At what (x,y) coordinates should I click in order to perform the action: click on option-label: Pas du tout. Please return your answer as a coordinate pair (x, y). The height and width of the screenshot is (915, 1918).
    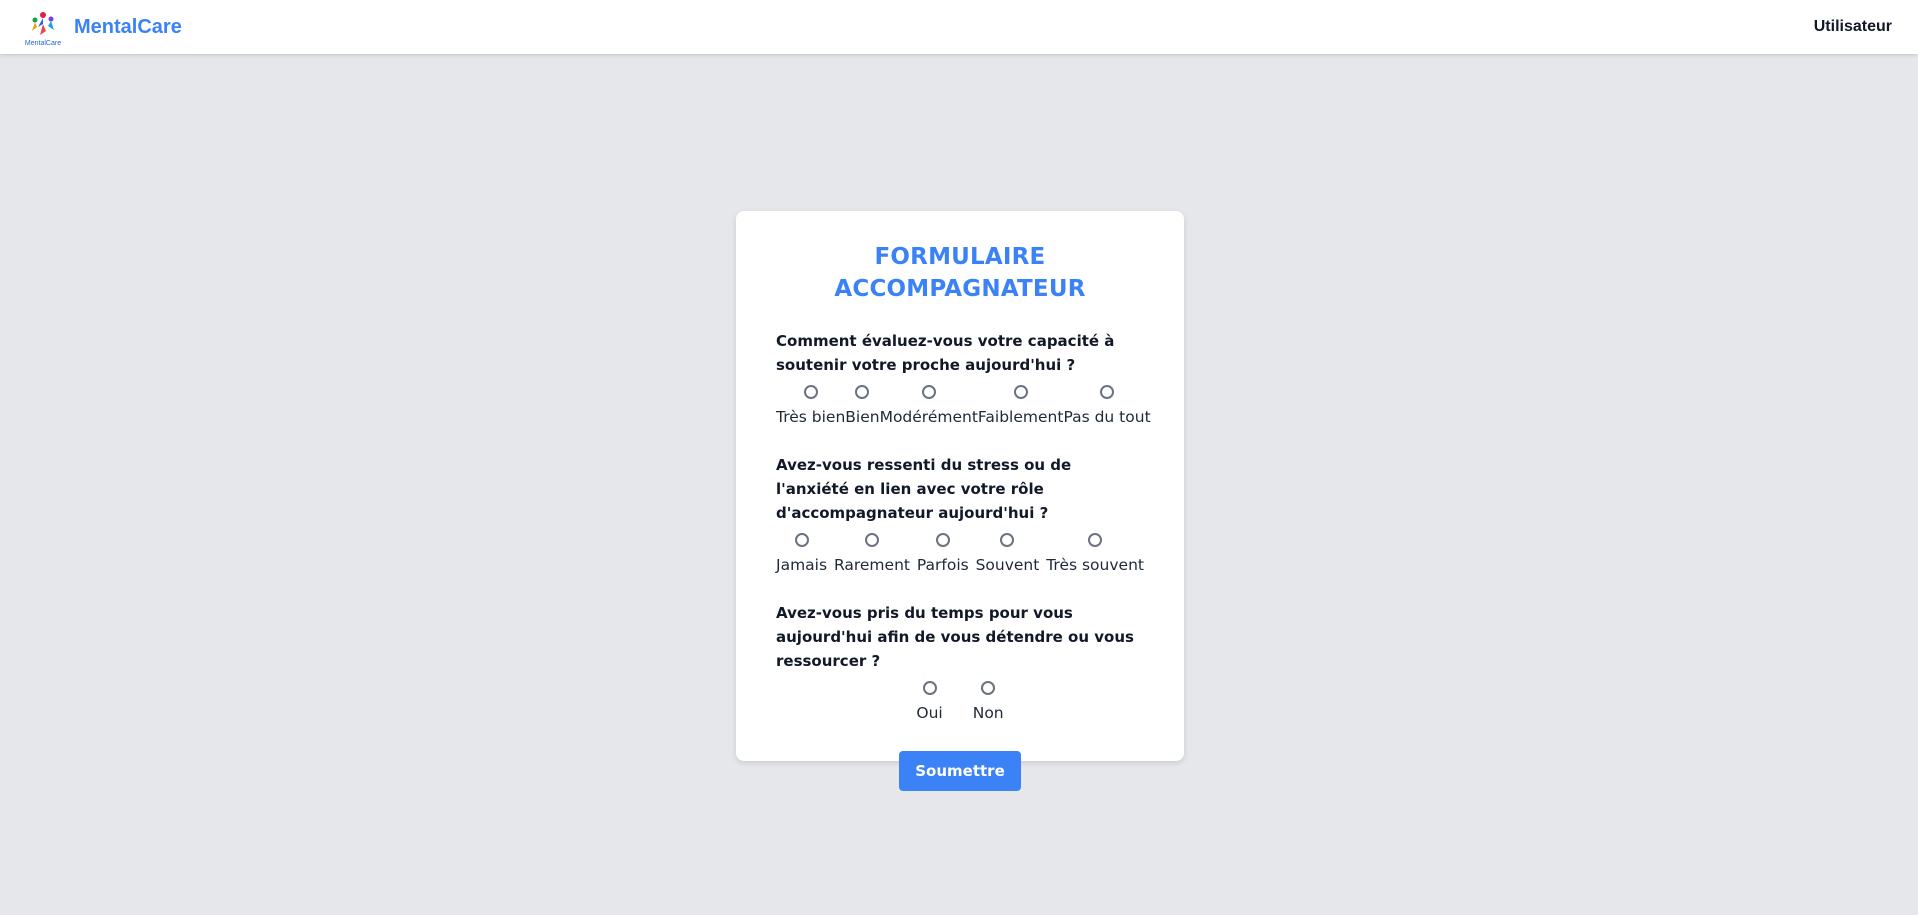
    Looking at the image, I should click on (1107, 417).